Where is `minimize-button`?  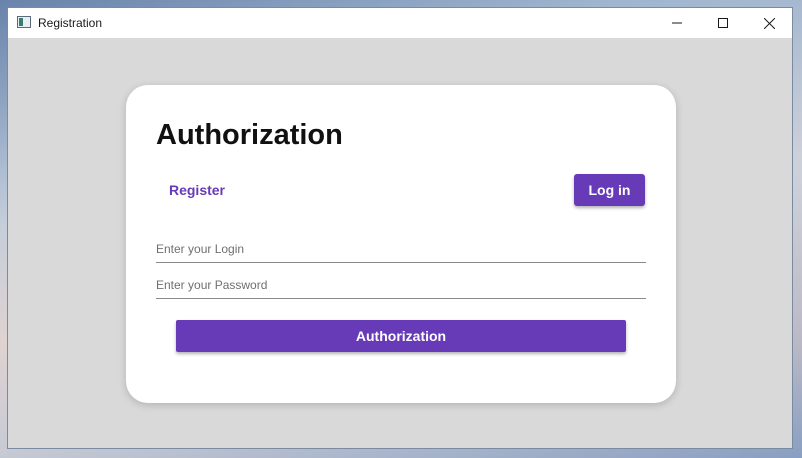
minimize-button is located at coordinates (677, 23).